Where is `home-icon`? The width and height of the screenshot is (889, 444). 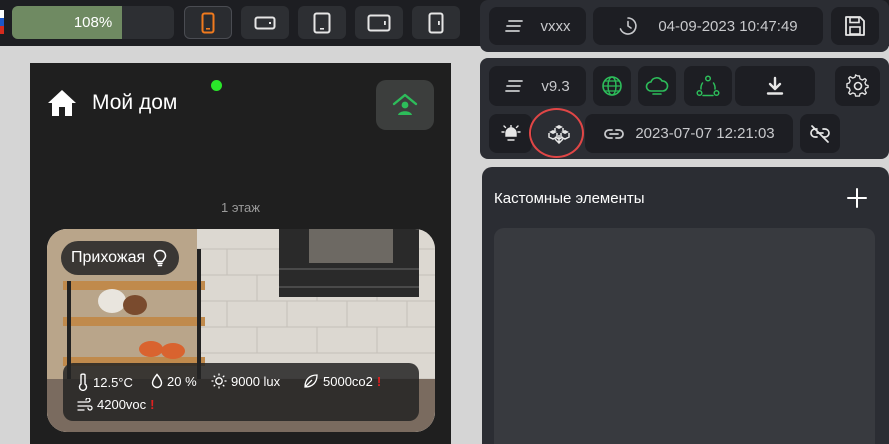 home-icon is located at coordinates (62, 103).